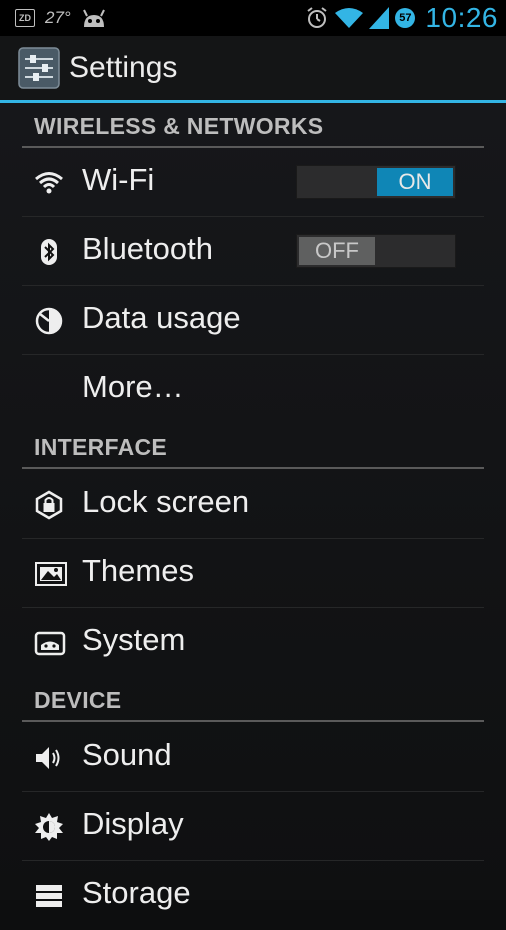  I want to click on clock: 10:26, so click(461, 17).